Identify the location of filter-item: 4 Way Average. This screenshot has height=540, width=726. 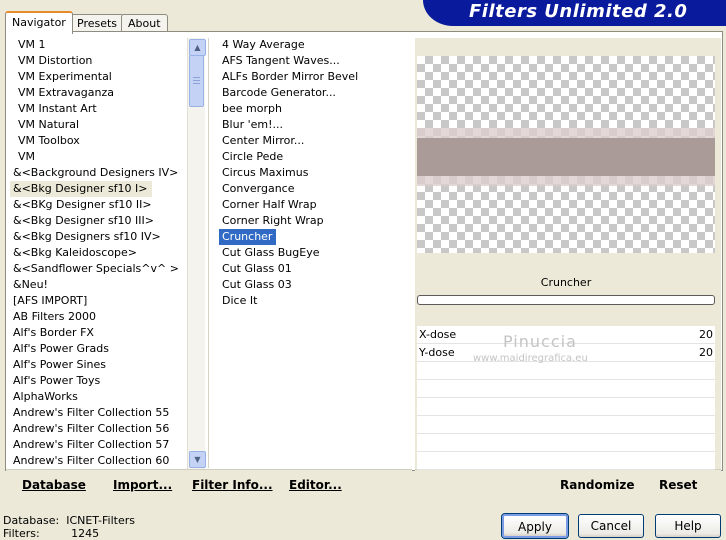
(309, 45).